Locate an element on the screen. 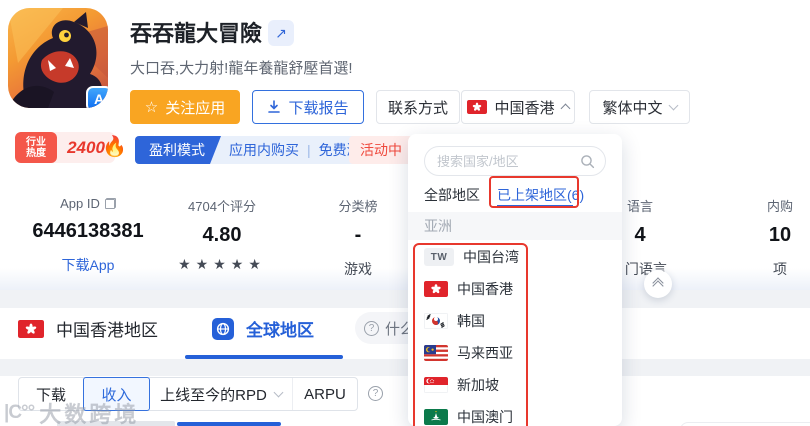  tab-arpu: ARPU is located at coordinates (324, 394).